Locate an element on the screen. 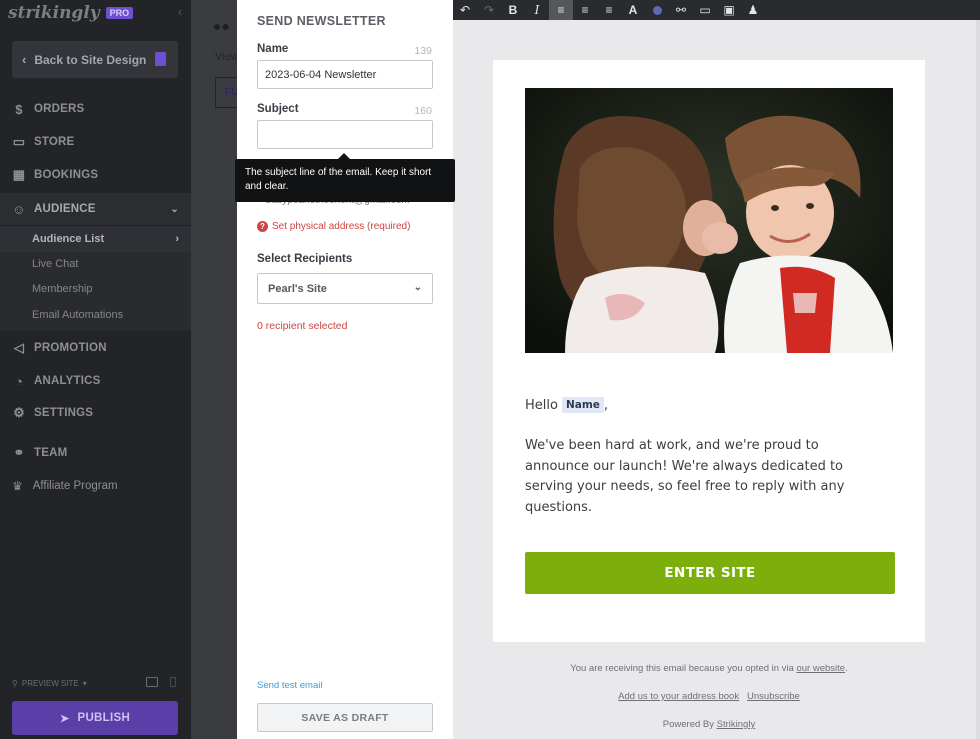  megaphone-icon: ◁ is located at coordinates (19, 347).